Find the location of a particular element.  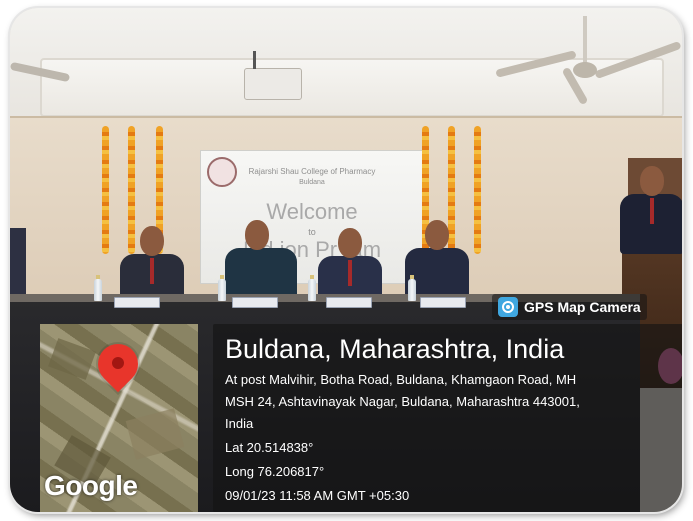

fan-hub is located at coordinates (585, 70).